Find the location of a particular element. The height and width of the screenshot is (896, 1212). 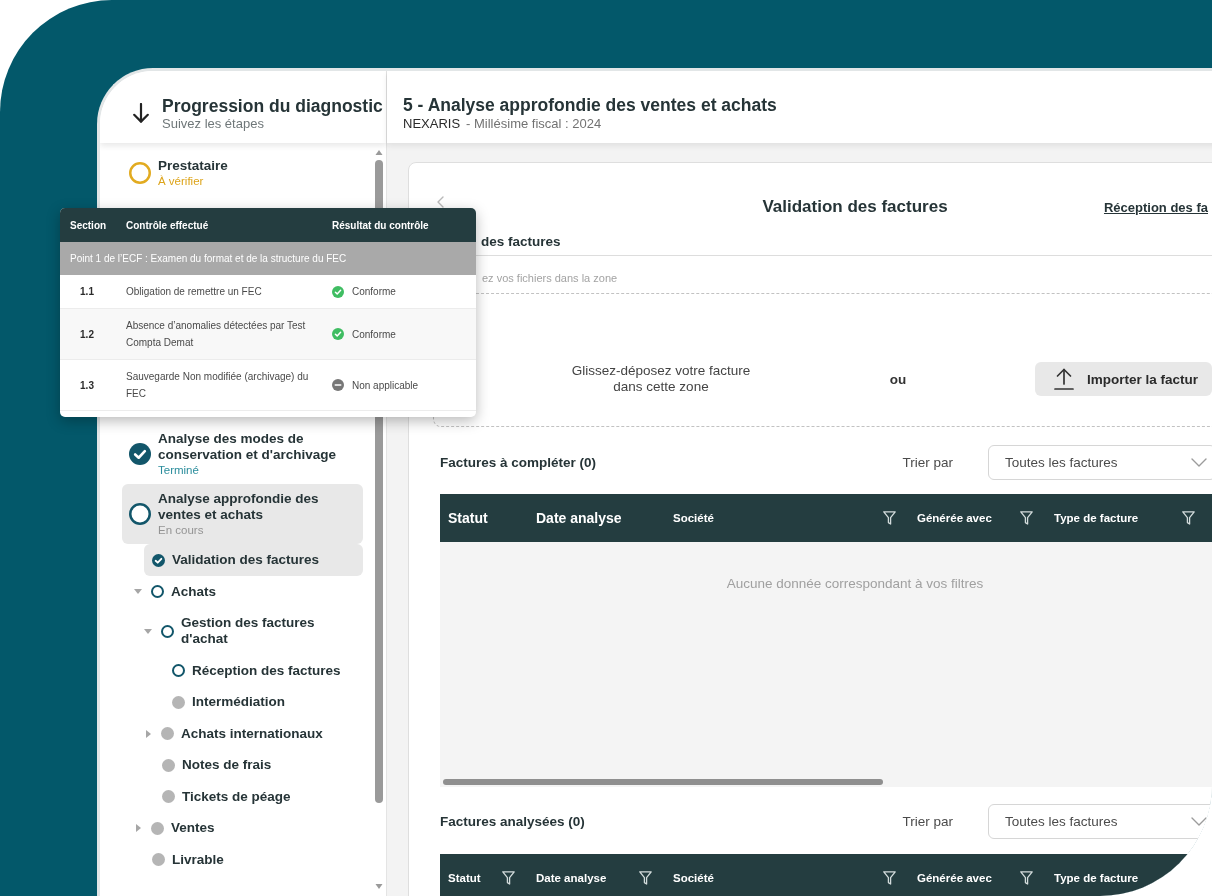

tree-item: Tickets de péage is located at coordinates (258, 796).